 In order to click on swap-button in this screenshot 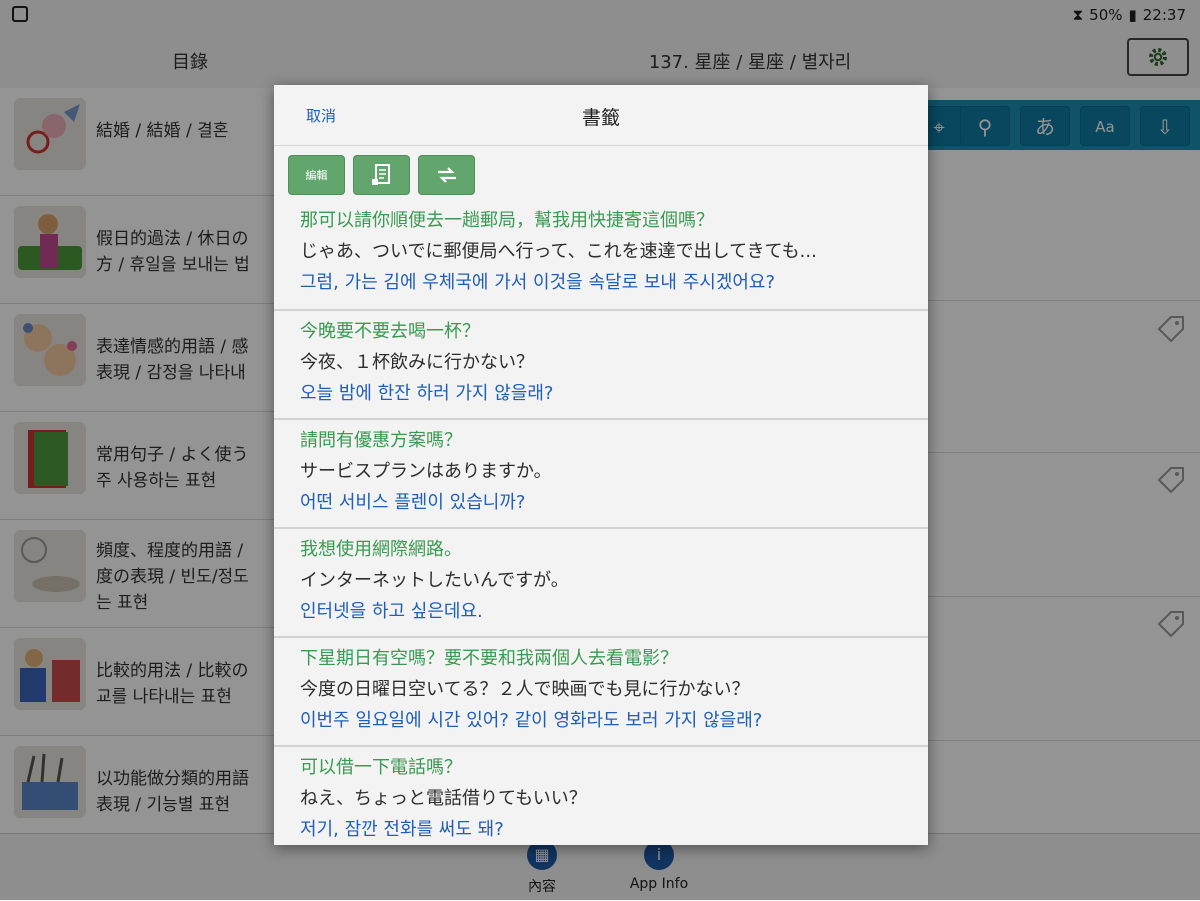, I will do `click(446, 175)`.